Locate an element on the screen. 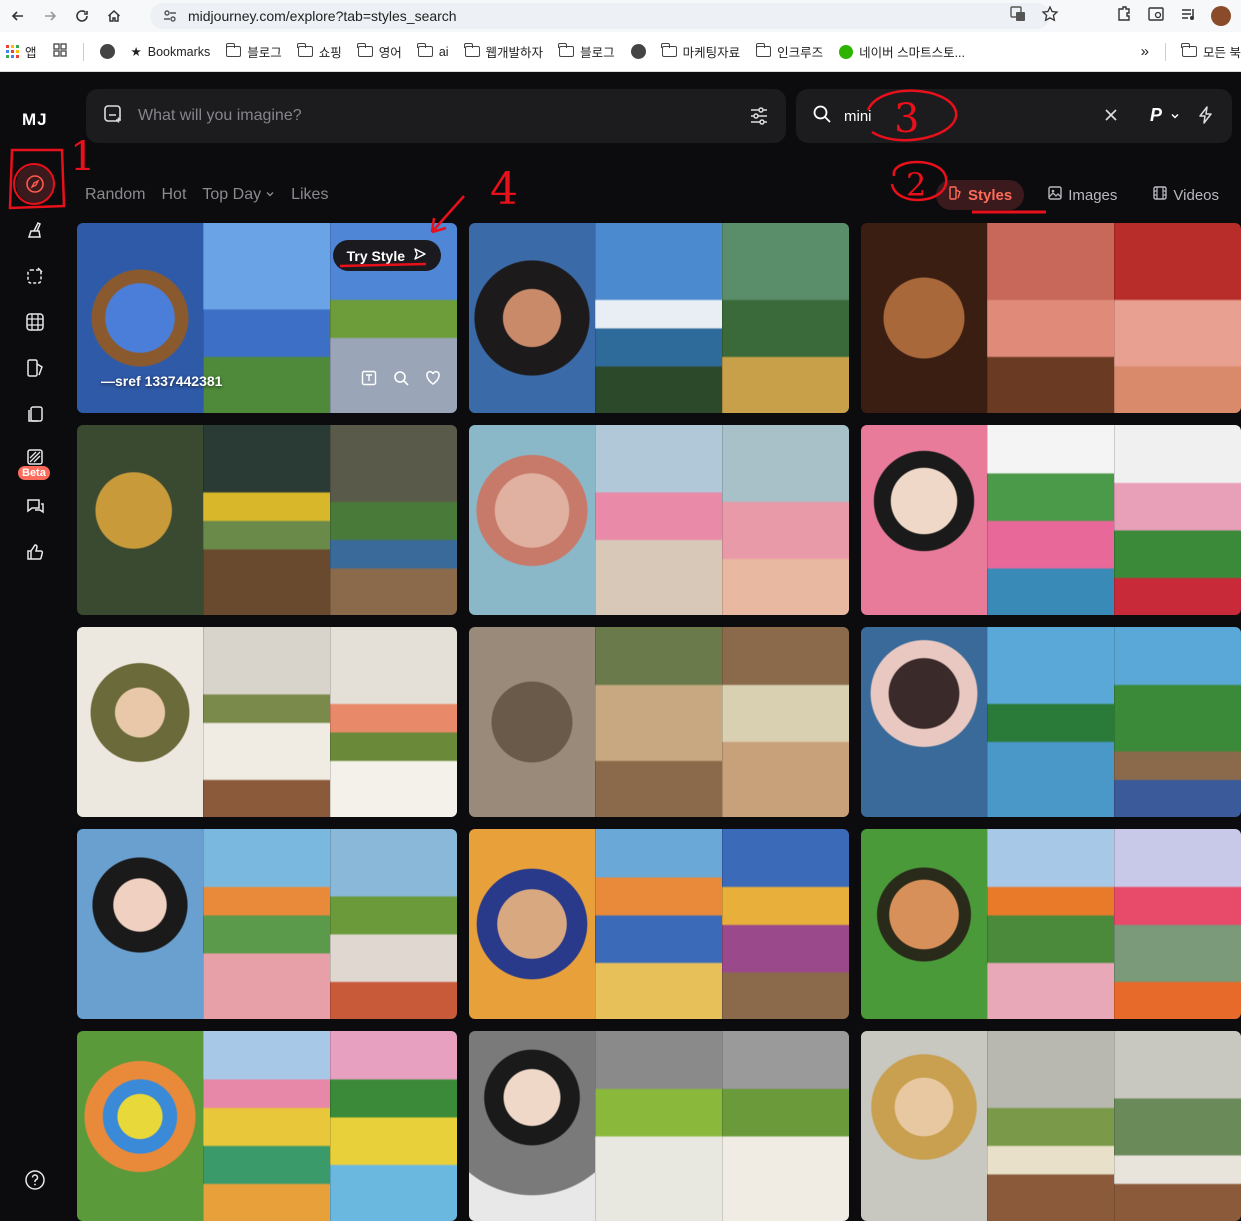  extensions-icon is located at coordinates (1124, 16).